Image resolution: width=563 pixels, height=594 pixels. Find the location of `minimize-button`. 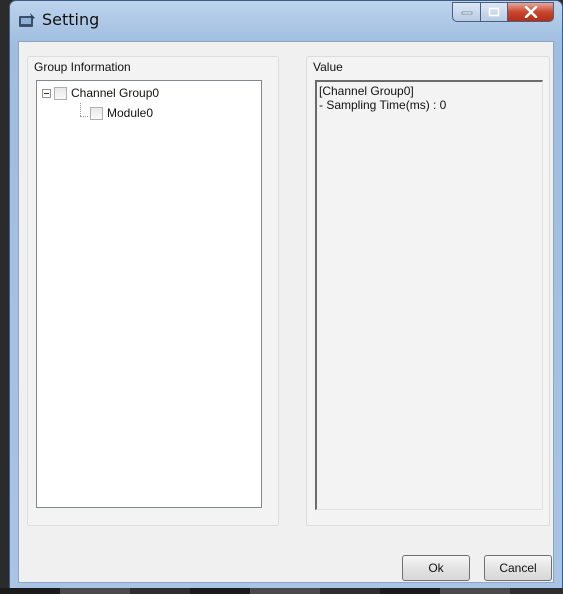

minimize-button is located at coordinates (466, 12).